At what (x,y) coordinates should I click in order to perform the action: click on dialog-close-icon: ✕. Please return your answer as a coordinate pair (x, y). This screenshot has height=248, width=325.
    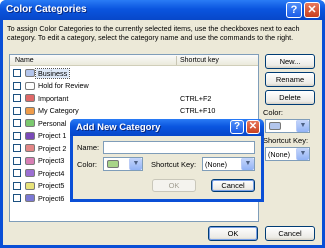
    Looking at the image, I should click on (253, 127).